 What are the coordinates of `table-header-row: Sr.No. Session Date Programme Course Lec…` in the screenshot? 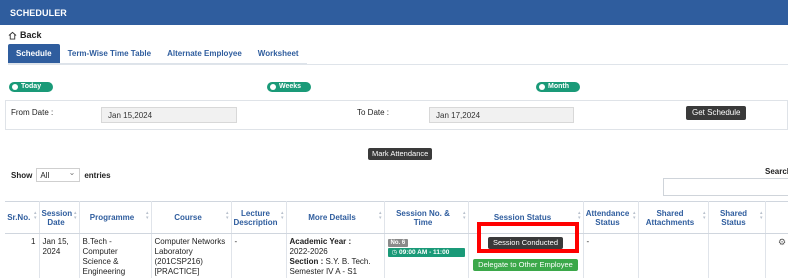 It's located at (396, 217).